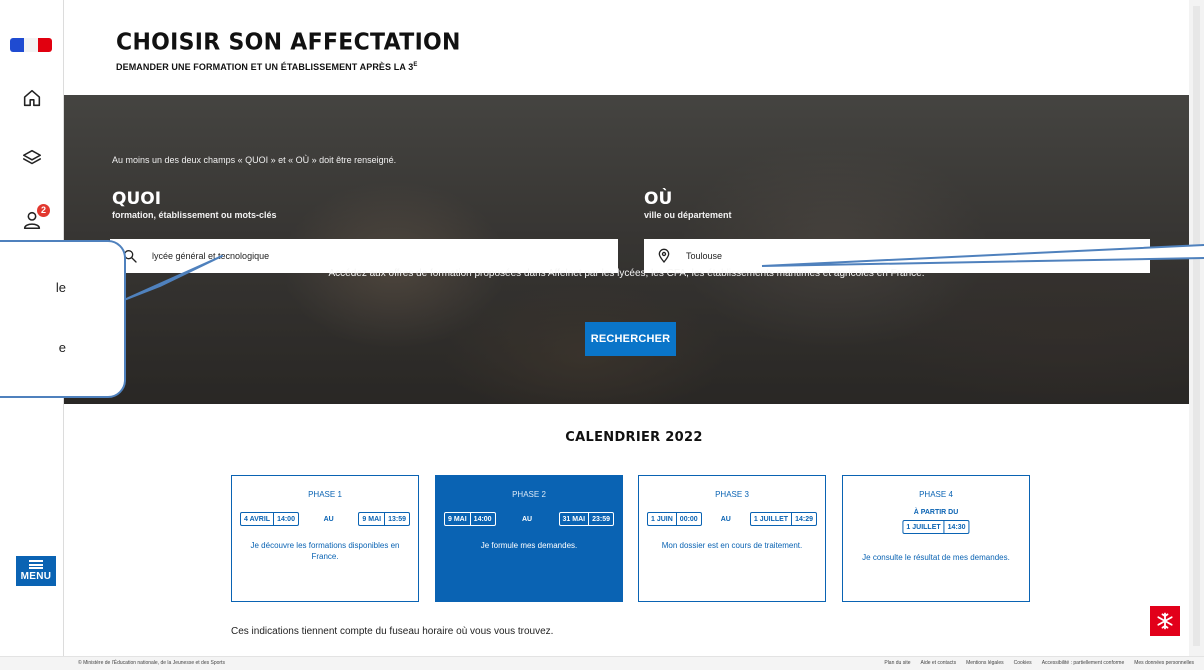 This screenshot has height=670, width=1204. I want to click on start-date-chip: 1 JUILLET 14:30, so click(936, 527).